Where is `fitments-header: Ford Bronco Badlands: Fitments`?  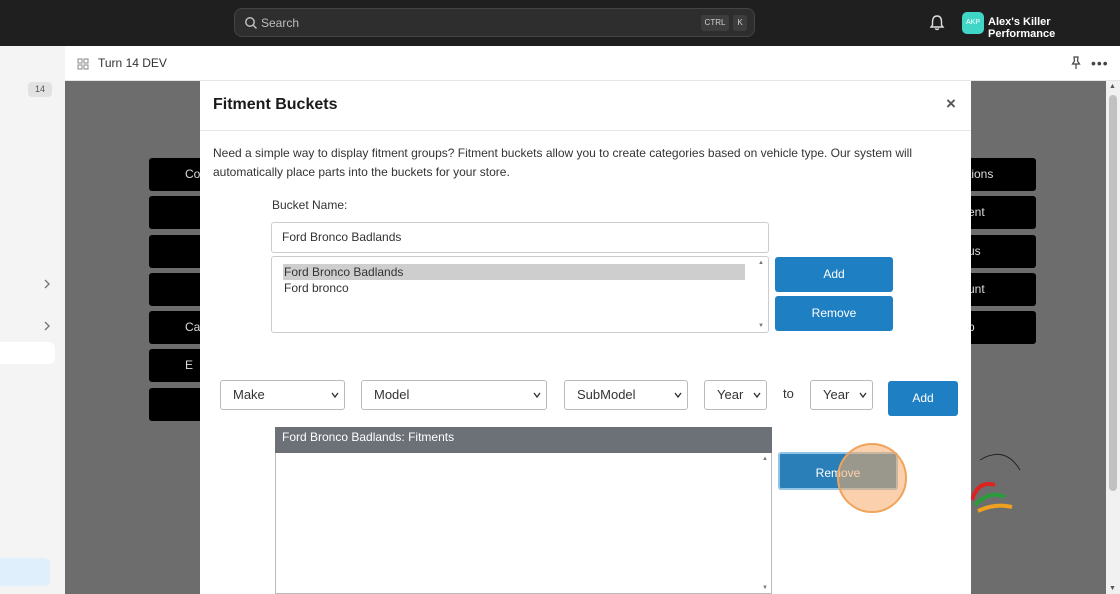
fitments-header: Ford Bronco Badlands: Fitments is located at coordinates (523, 440).